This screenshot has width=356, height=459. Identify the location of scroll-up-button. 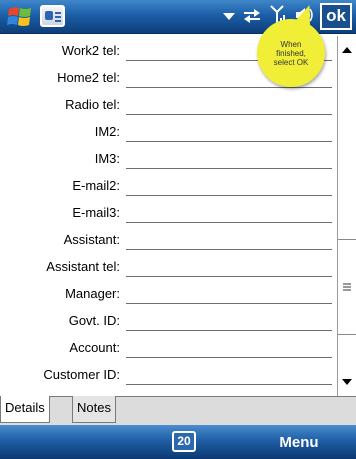
(347, 50).